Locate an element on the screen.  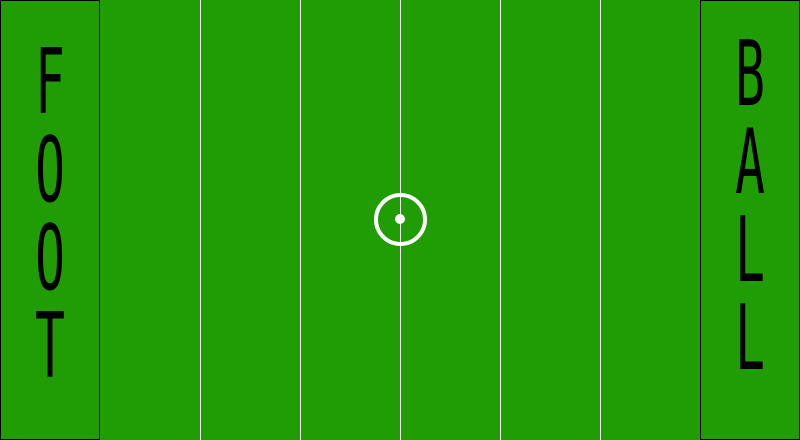
right-endzone-word: B A L L is located at coordinates (750, 206).